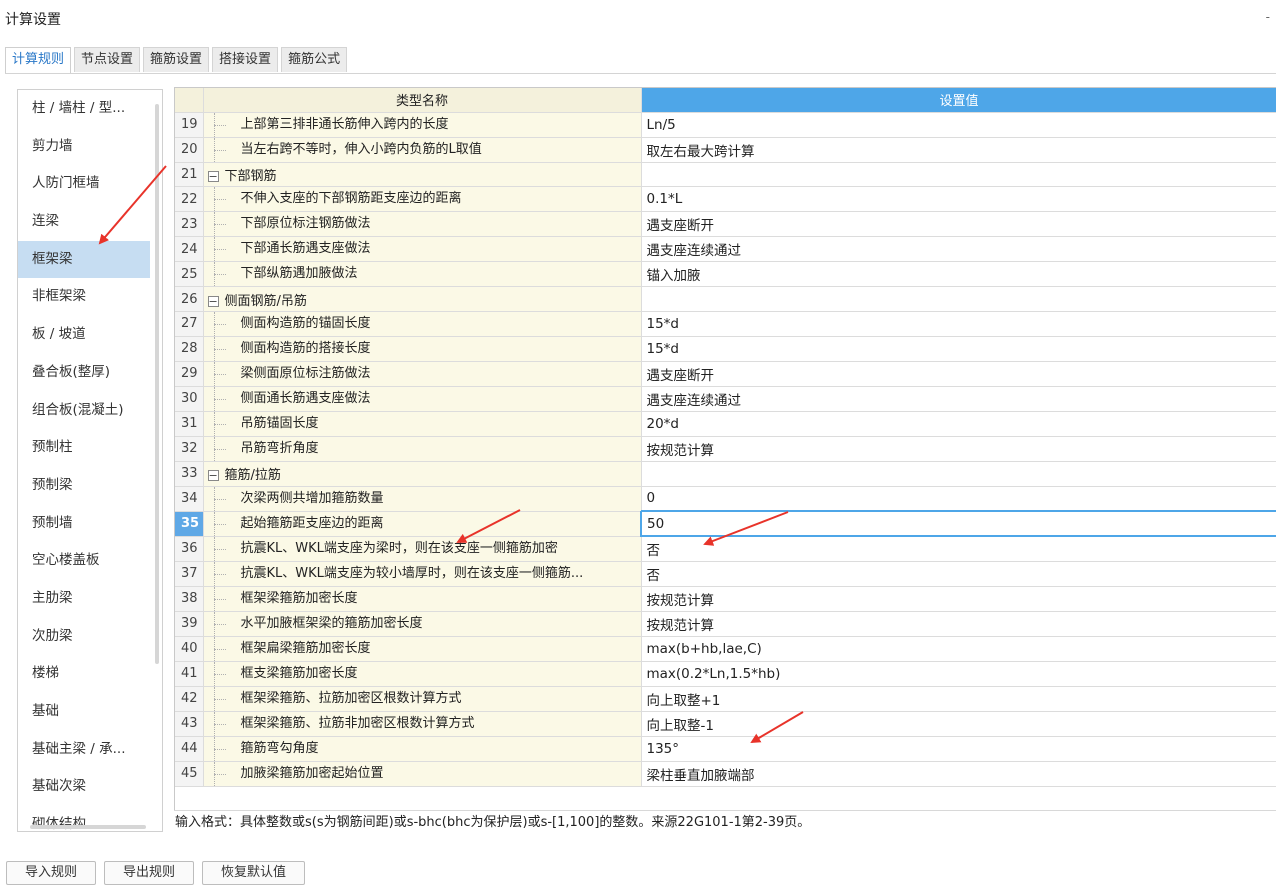 The width and height of the screenshot is (1276, 885). What do you see at coordinates (245, 59) in the screenshot?
I see `tab-lap-settings: 搭接设置` at bounding box center [245, 59].